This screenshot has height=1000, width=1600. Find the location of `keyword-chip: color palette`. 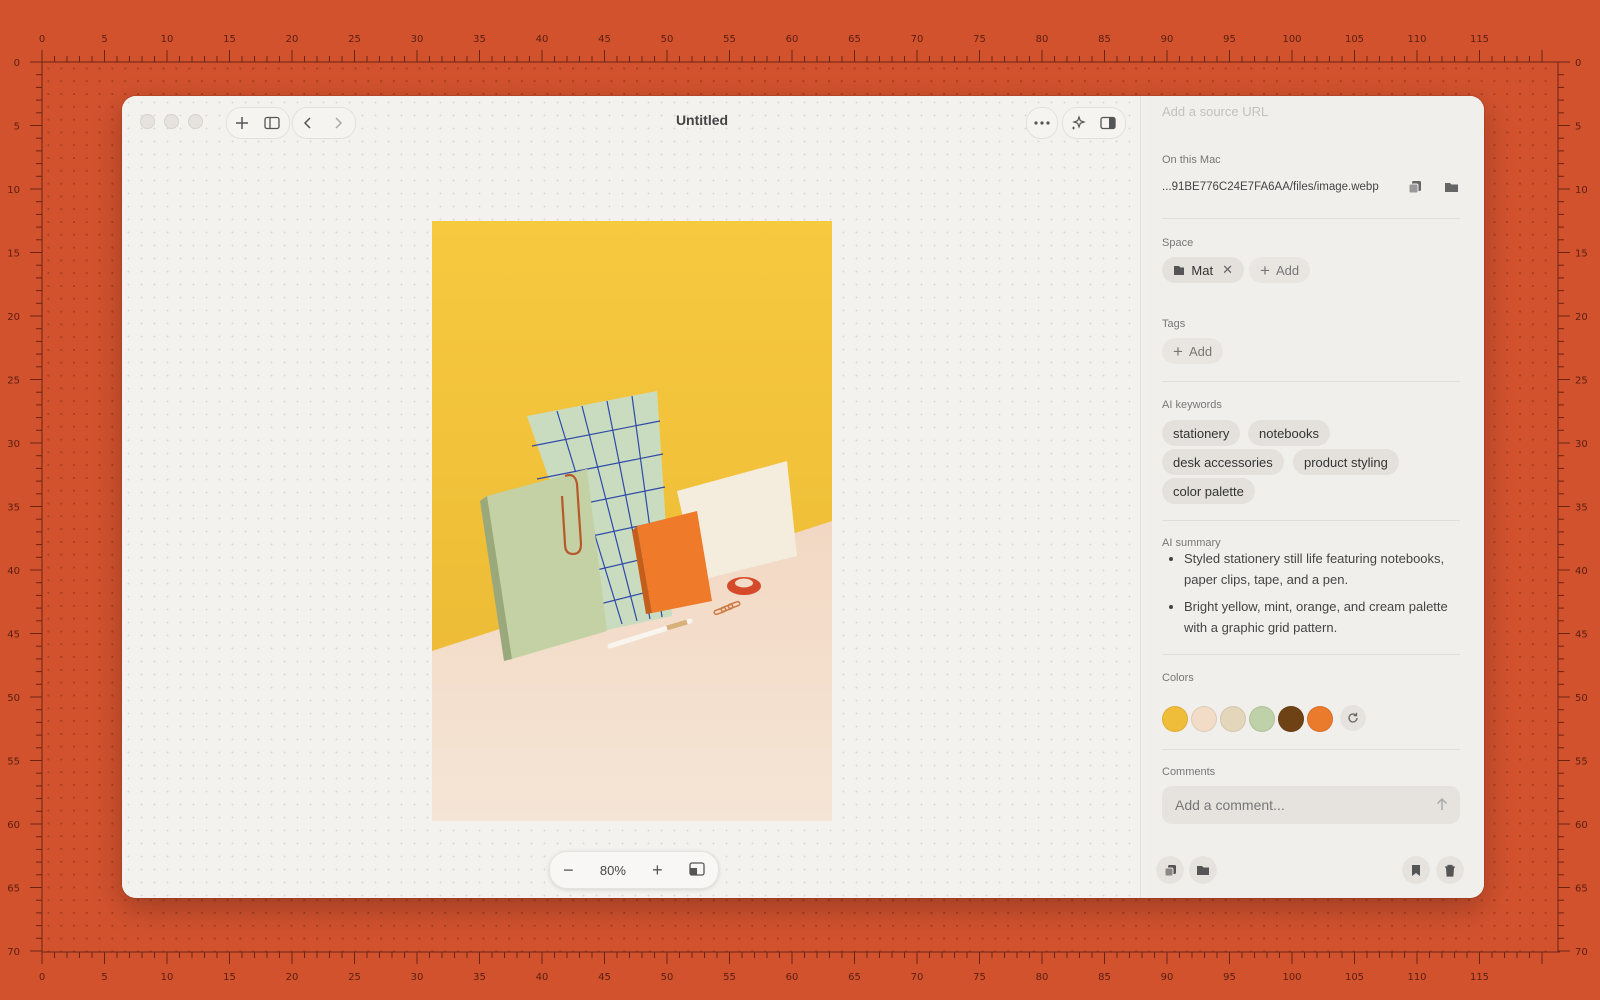

keyword-chip: color palette is located at coordinates (1208, 491).